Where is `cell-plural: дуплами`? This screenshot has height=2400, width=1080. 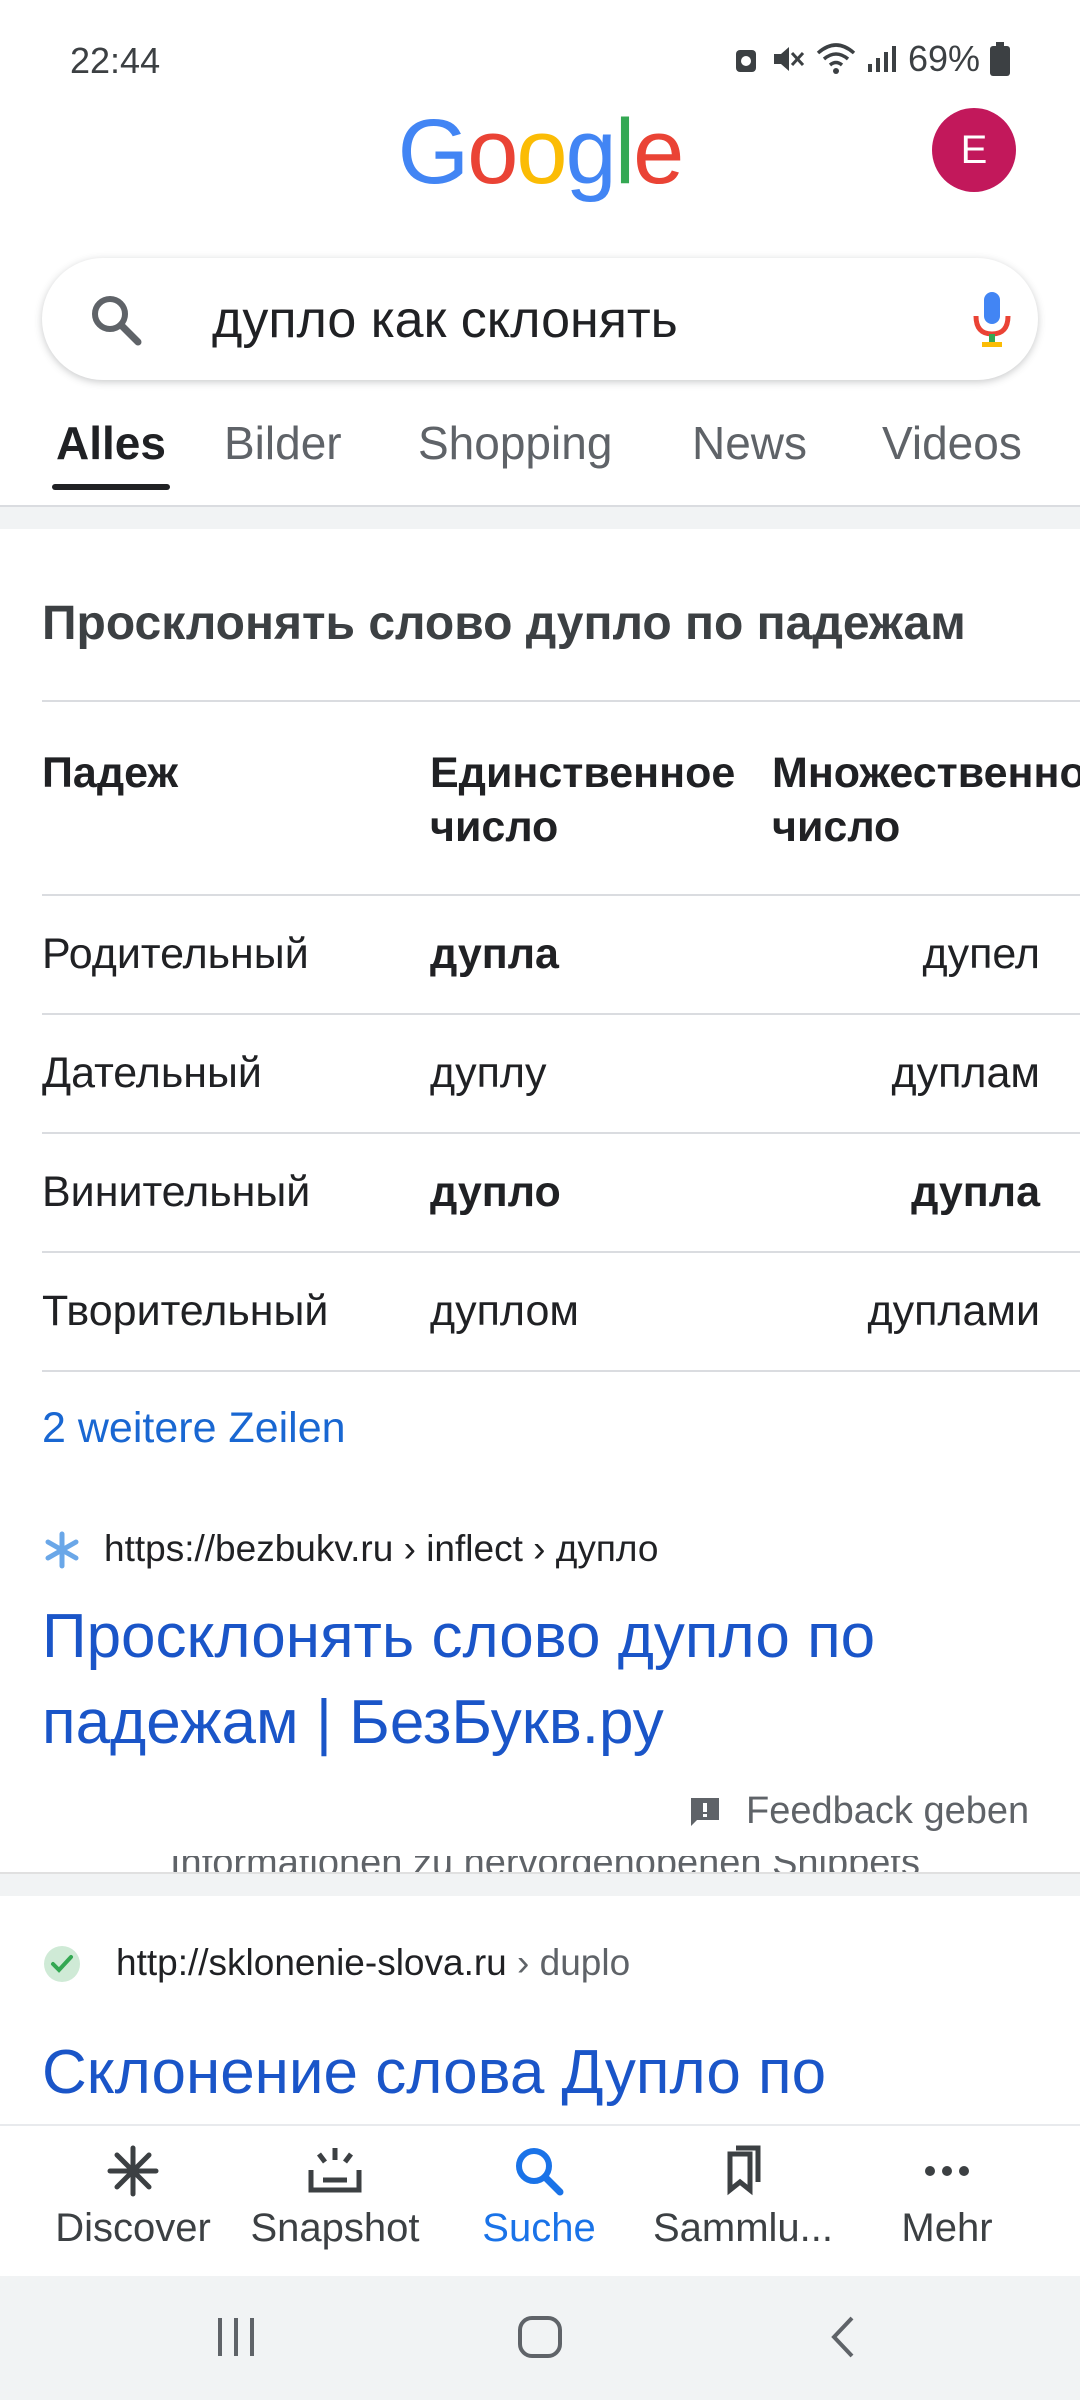 cell-plural: дуплами is located at coordinates (953, 1311).